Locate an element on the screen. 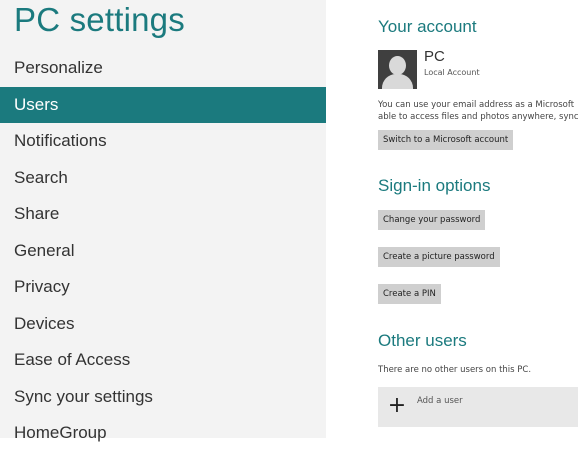 This screenshot has height=452, width=578. avatar-head-shape is located at coordinates (397, 65).